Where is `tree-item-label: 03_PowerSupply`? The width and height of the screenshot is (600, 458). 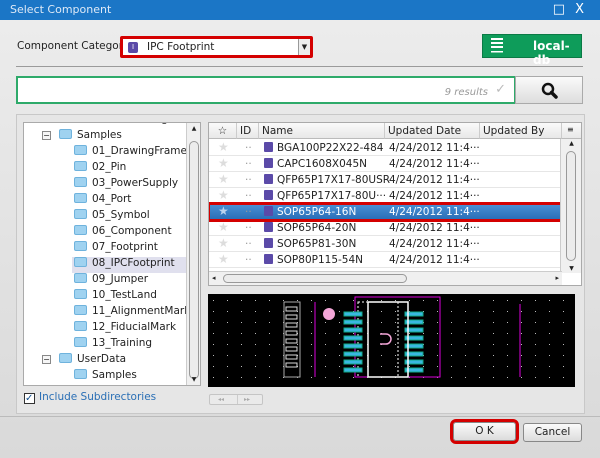
tree-item-label: 03_PowerSupply is located at coordinates (135, 183).